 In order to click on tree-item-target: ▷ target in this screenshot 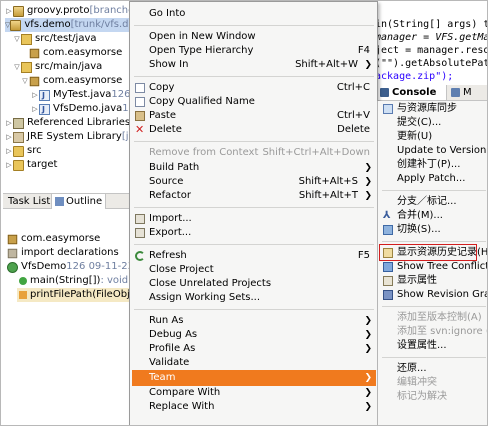, I will do `click(31, 165)`.